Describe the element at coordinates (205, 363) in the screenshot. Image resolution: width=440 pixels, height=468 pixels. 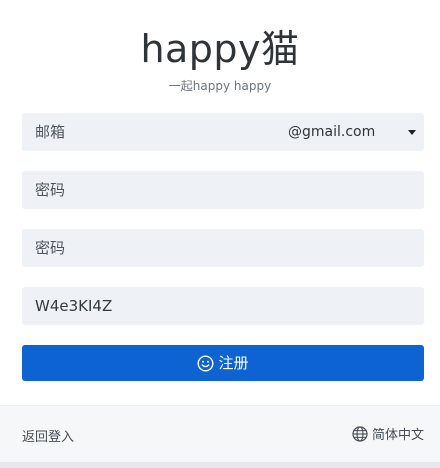
I see `smile-icon` at that location.